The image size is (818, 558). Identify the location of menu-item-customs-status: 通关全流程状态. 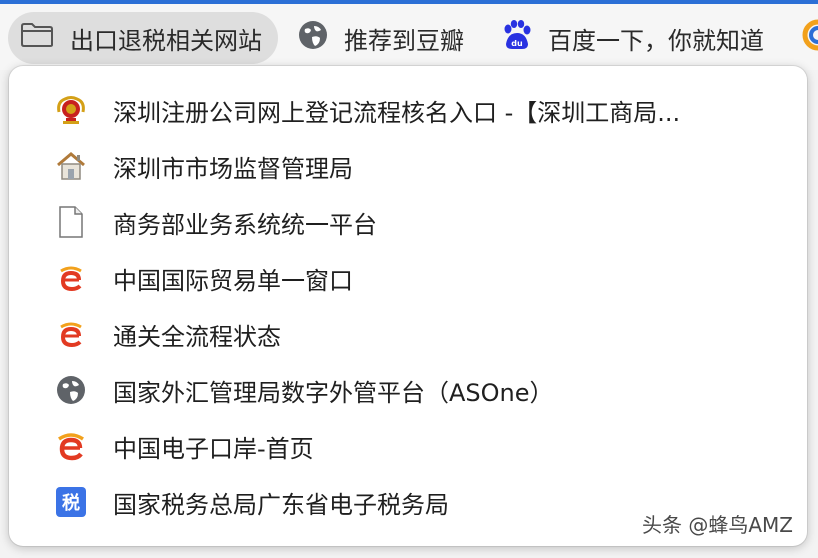
(408, 334).